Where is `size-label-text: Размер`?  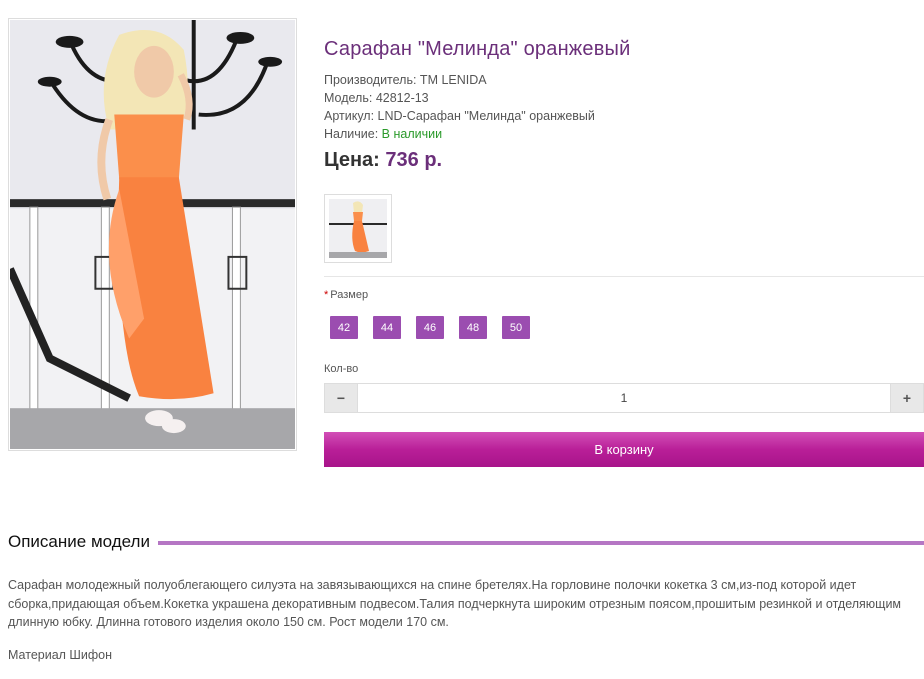 size-label-text: Размер is located at coordinates (349, 295).